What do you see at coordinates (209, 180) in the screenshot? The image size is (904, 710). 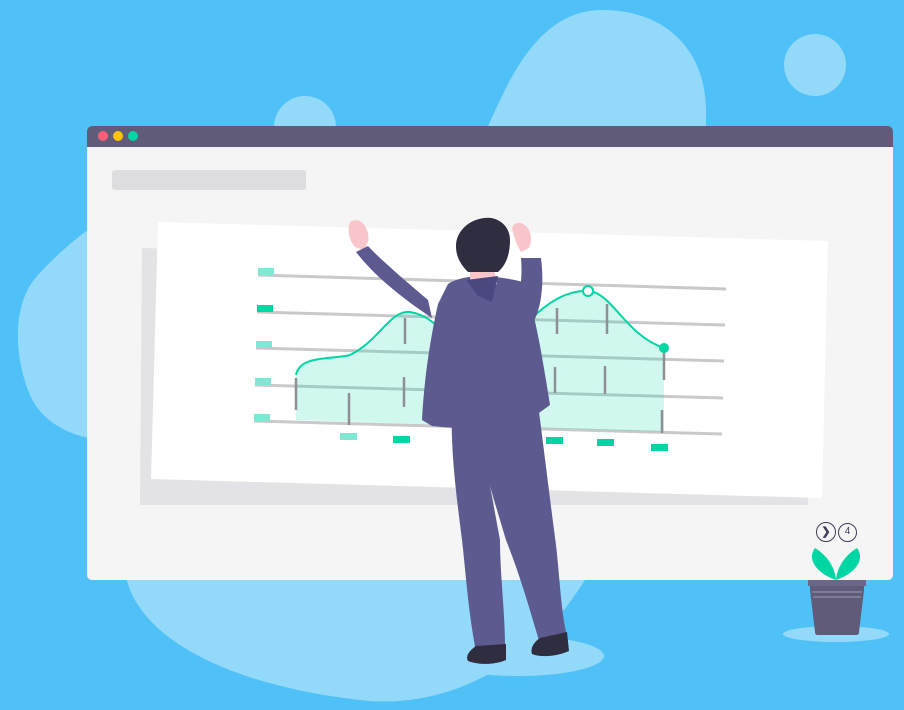 I see `placeholder-title-bar` at bounding box center [209, 180].